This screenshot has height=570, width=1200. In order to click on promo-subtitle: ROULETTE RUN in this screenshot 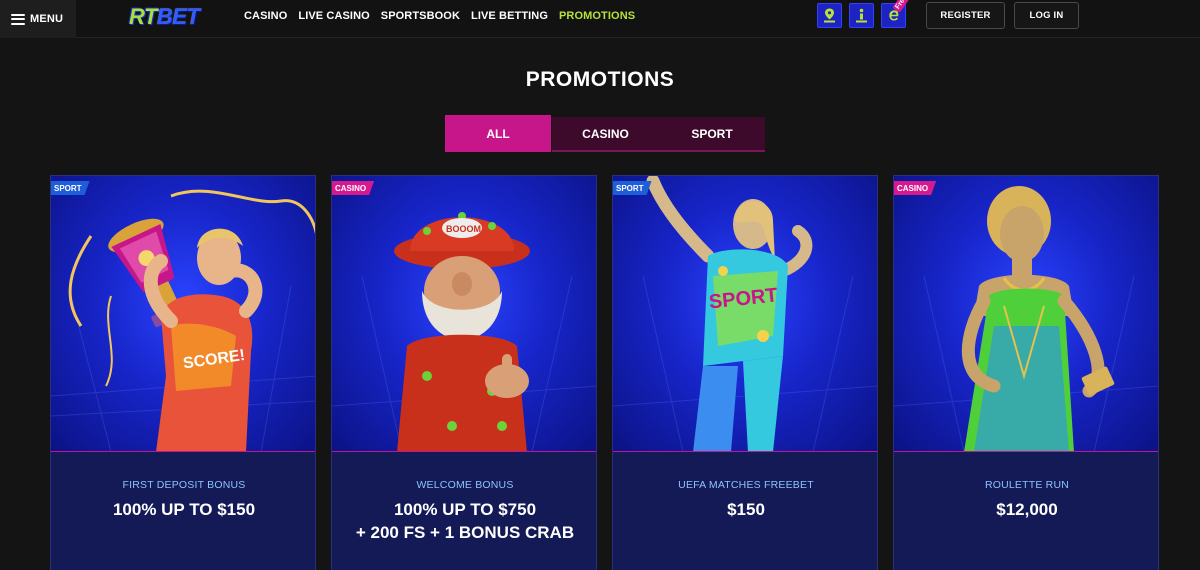, I will do `click(1027, 485)`.